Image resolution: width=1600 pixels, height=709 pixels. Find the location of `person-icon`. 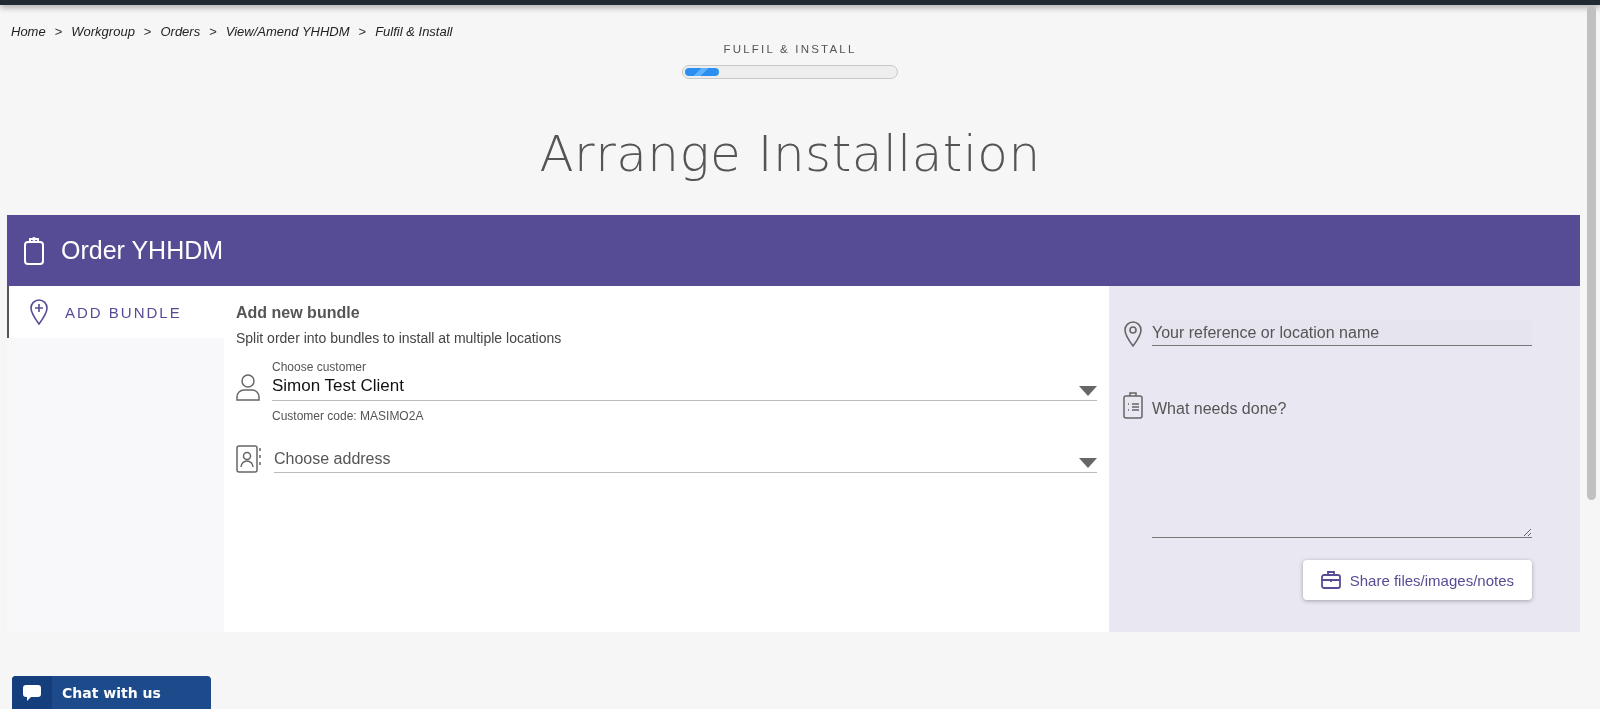

person-icon is located at coordinates (248, 387).